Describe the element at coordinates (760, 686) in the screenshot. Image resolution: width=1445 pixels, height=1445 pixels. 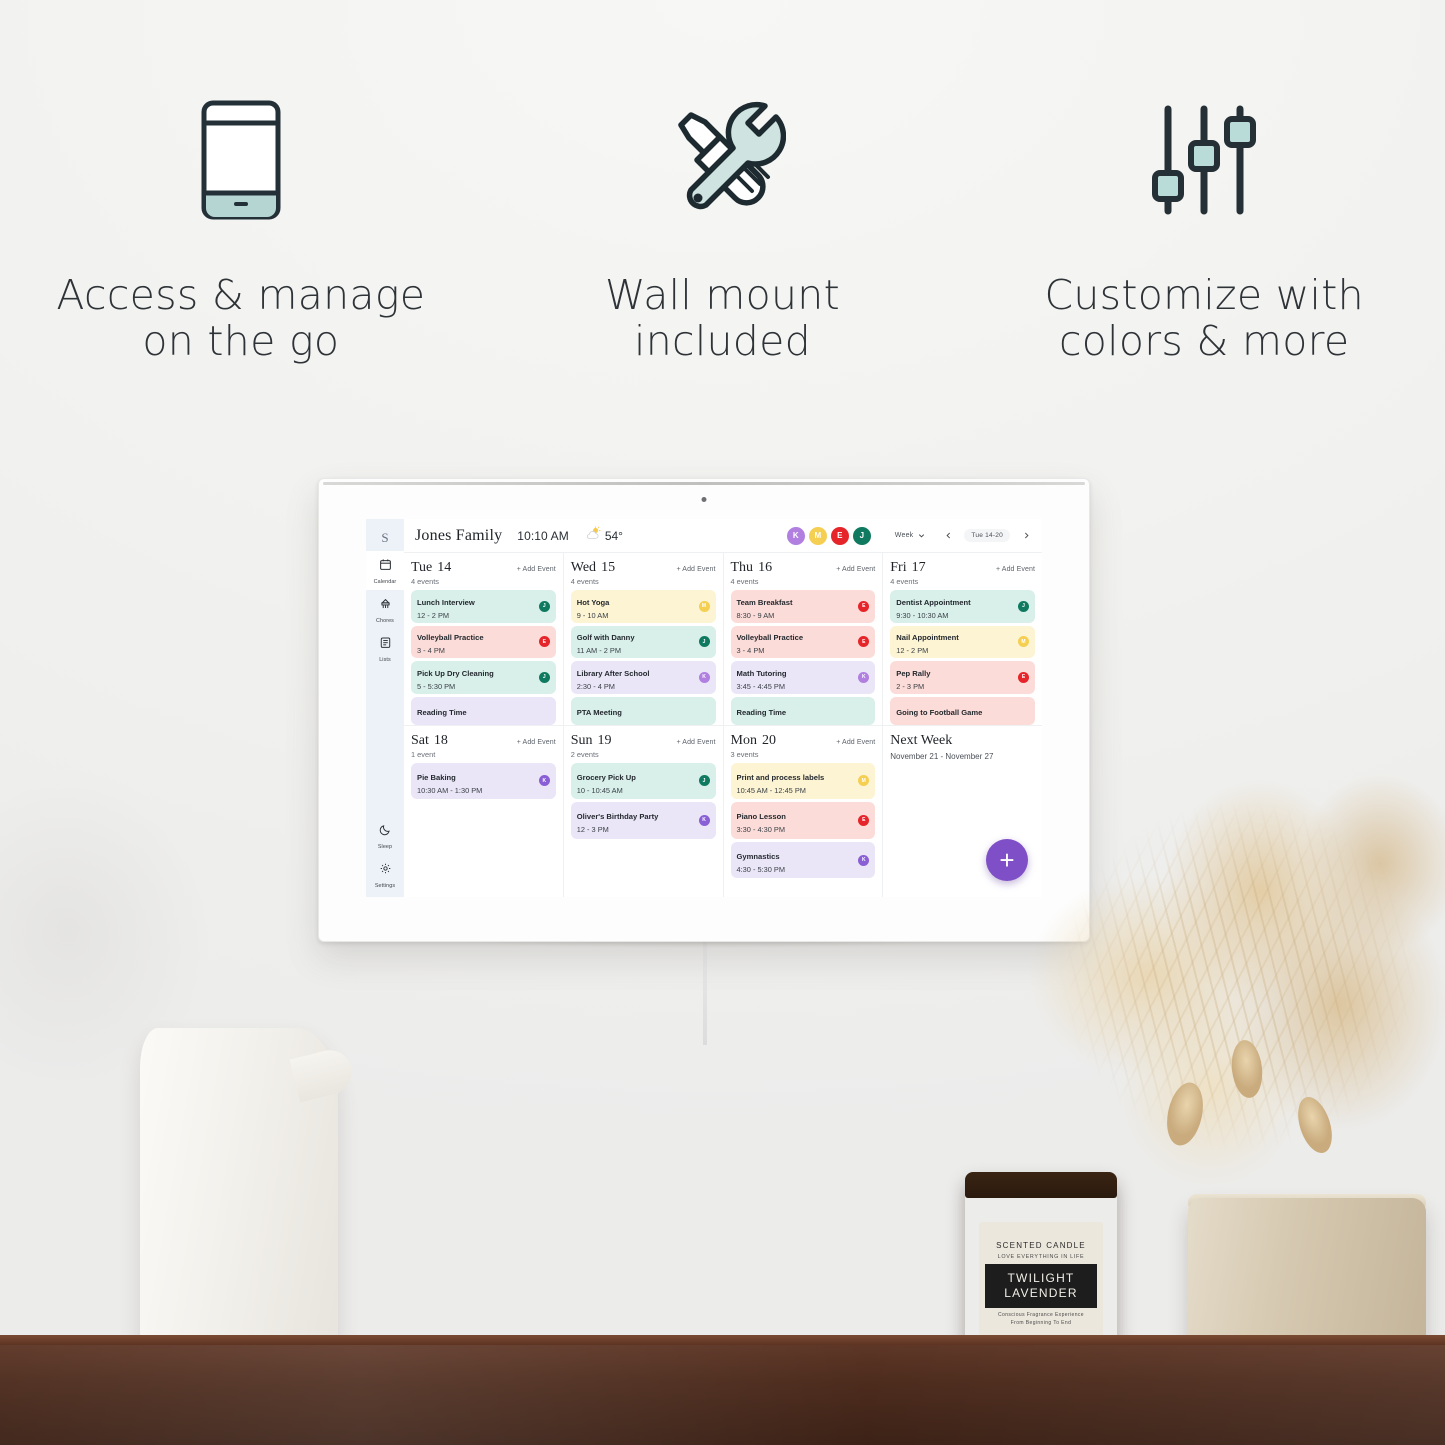
I see `event-time: 3:45 - 4:45 PM` at that location.